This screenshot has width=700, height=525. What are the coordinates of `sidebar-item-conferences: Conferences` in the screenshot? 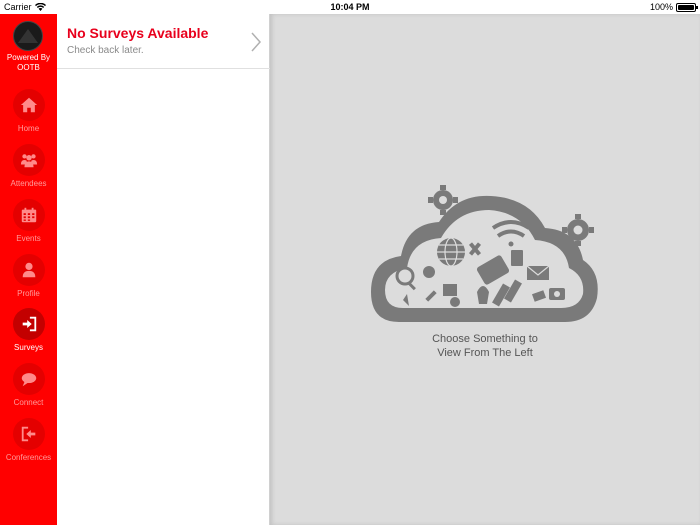 It's located at (28, 444).